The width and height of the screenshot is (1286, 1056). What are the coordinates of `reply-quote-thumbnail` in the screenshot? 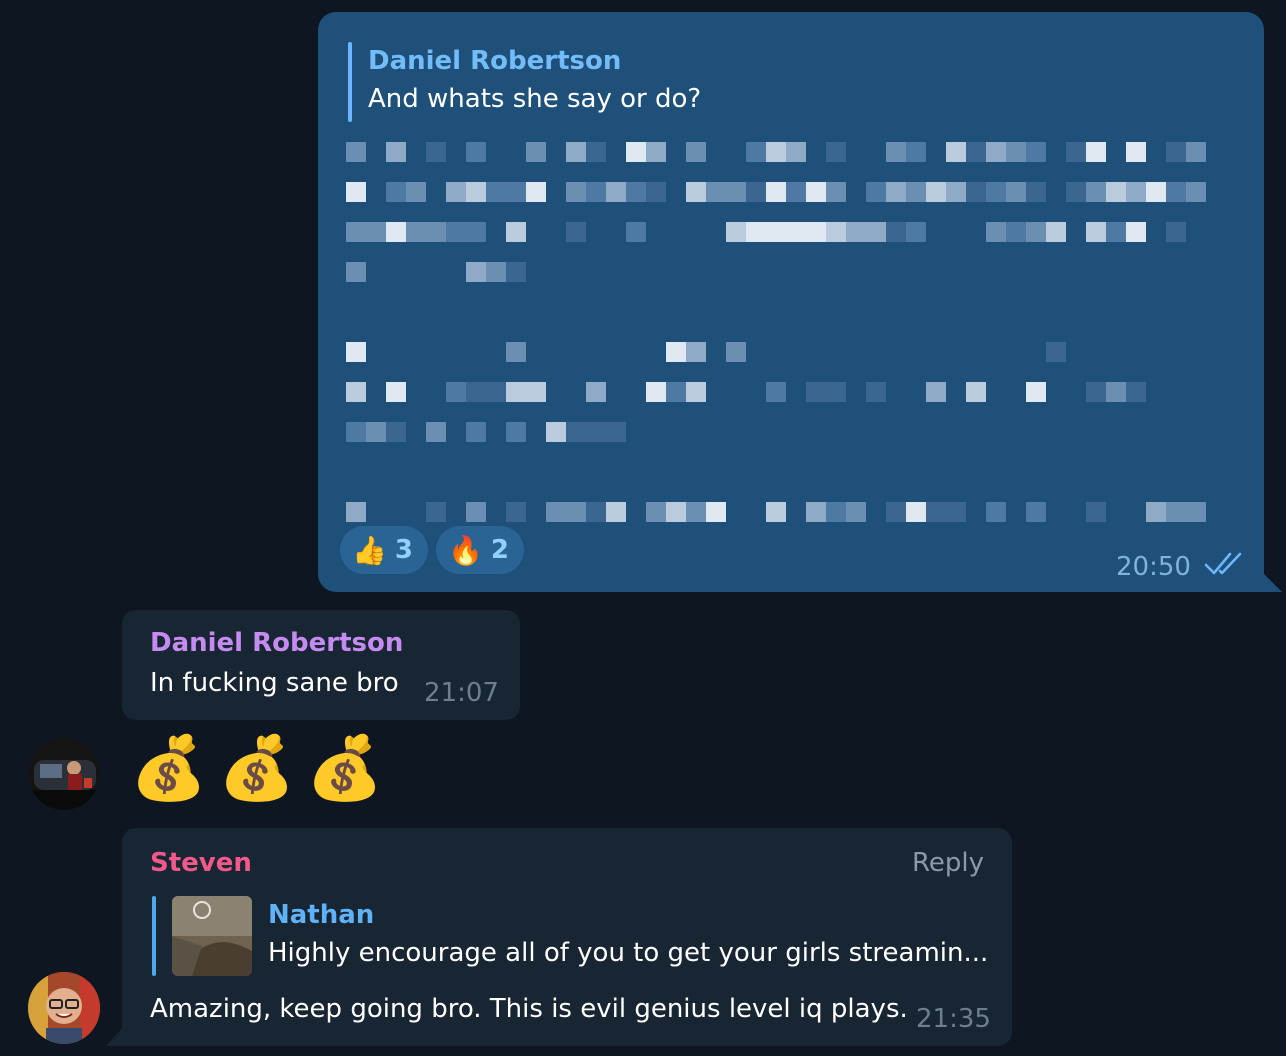 It's located at (212, 936).